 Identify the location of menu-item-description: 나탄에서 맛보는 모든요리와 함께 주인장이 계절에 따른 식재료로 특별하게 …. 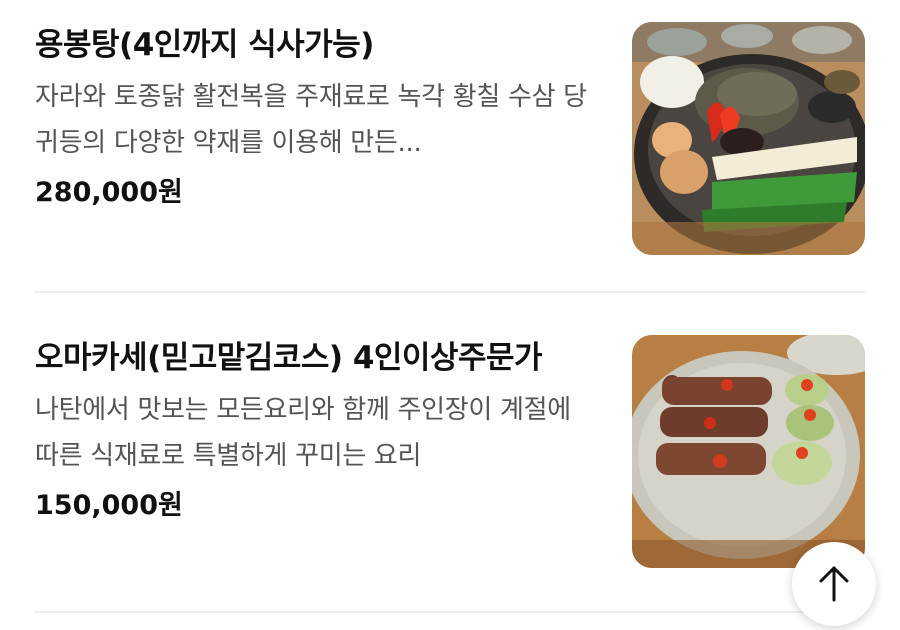
(303, 433).